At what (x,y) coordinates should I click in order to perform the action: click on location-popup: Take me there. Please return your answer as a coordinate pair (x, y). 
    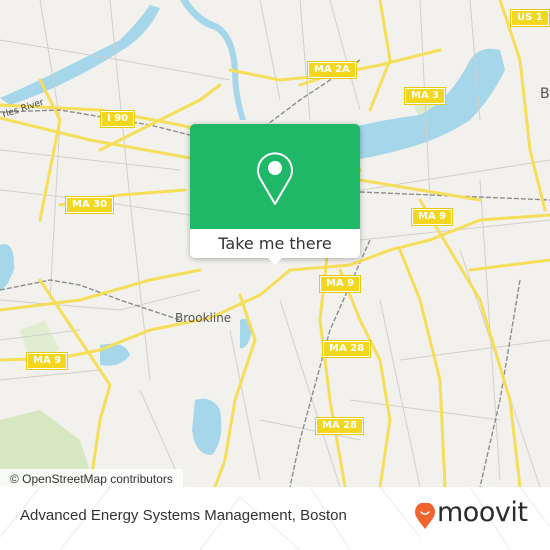
    Looking at the image, I should click on (275, 194).